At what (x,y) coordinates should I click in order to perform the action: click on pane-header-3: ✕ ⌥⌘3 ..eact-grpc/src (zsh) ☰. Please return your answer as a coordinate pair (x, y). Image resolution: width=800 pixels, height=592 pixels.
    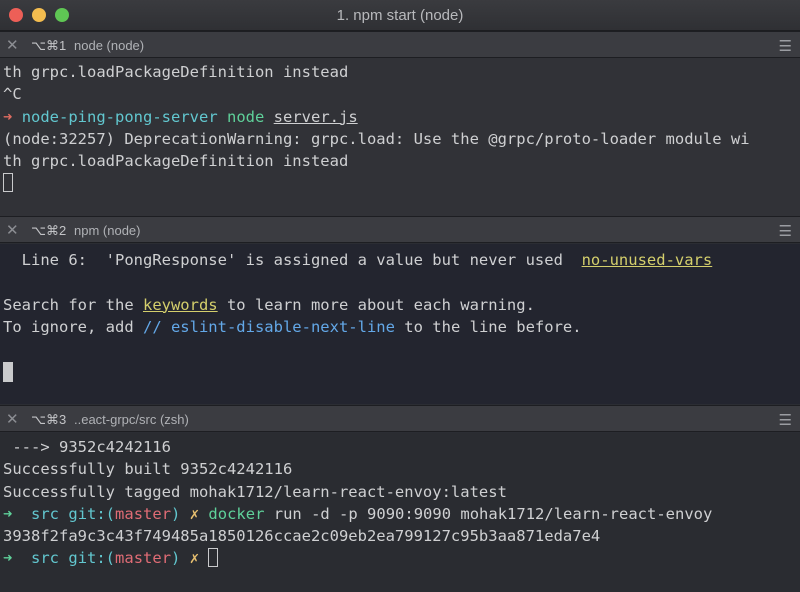
    Looking at the image, I should click on (400, 418).